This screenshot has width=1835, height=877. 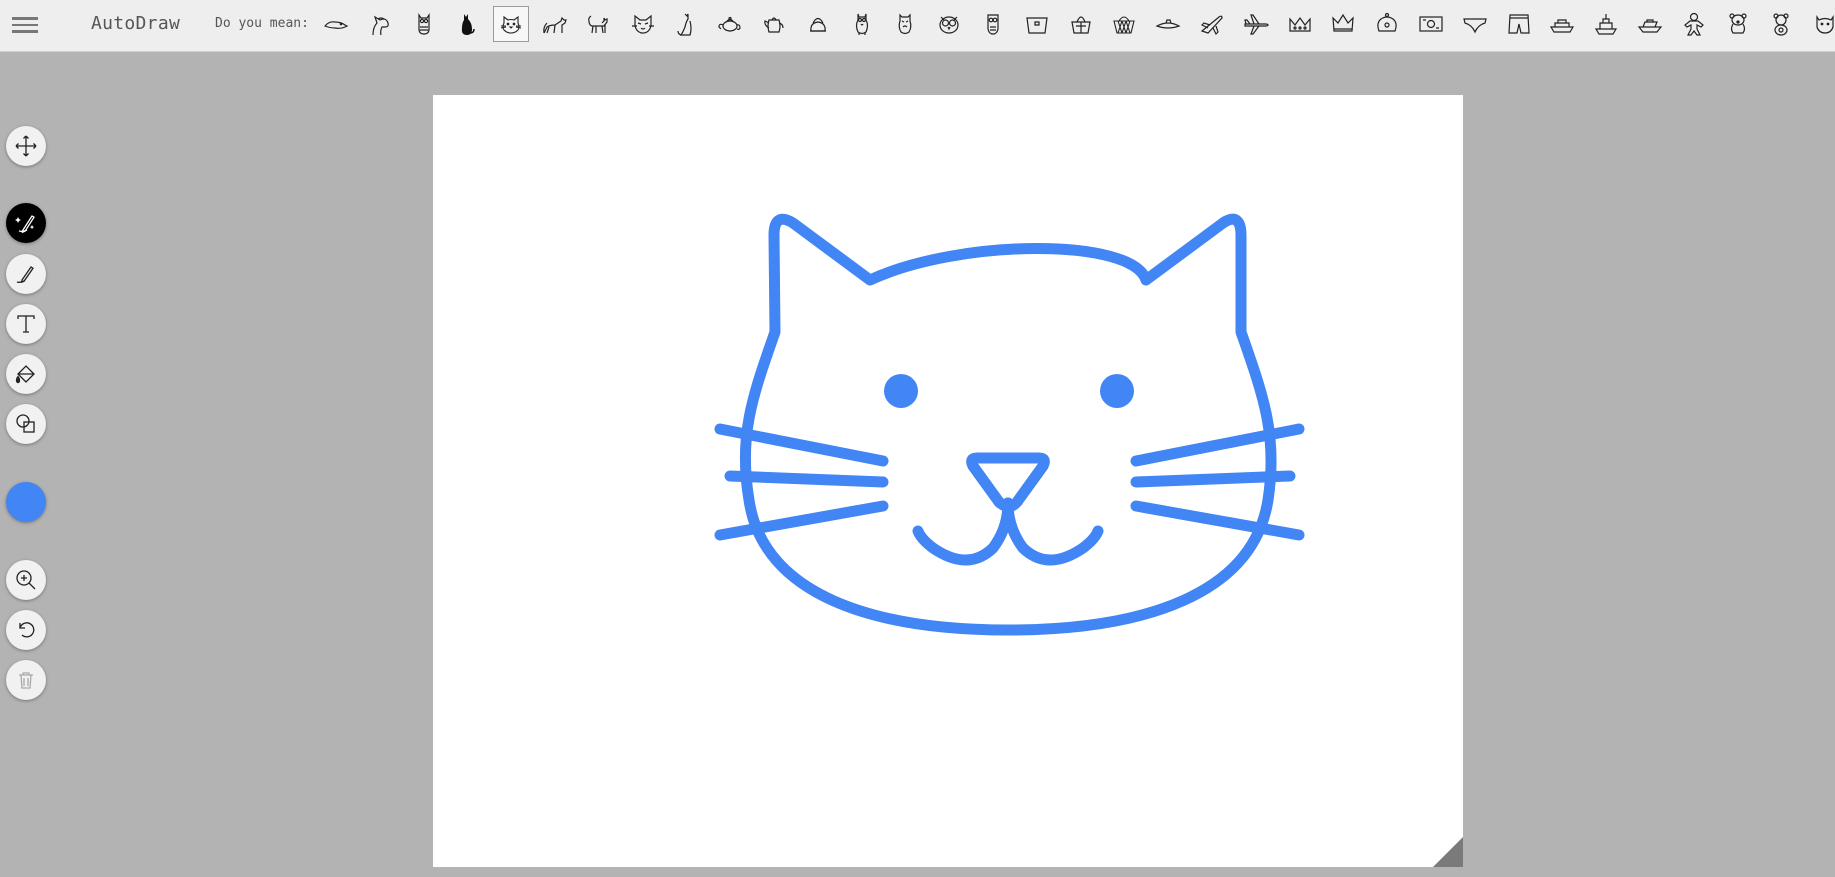 I want to click on kettle-icon, so click(x=818, y=24).